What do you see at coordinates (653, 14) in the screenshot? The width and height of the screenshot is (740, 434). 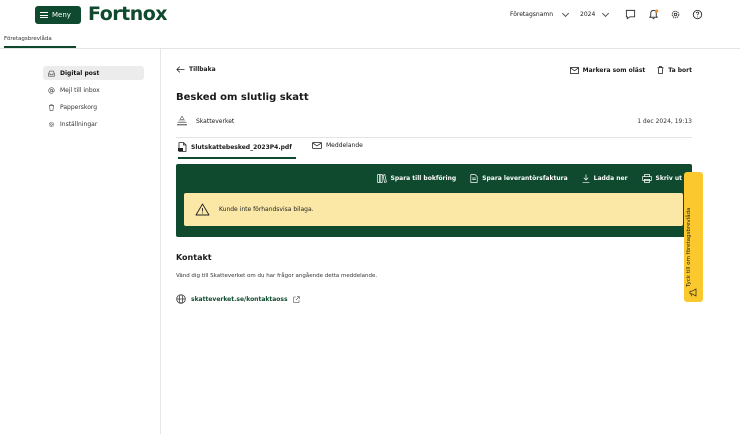 I see `bell-icon` at bounding box center [653, 14].